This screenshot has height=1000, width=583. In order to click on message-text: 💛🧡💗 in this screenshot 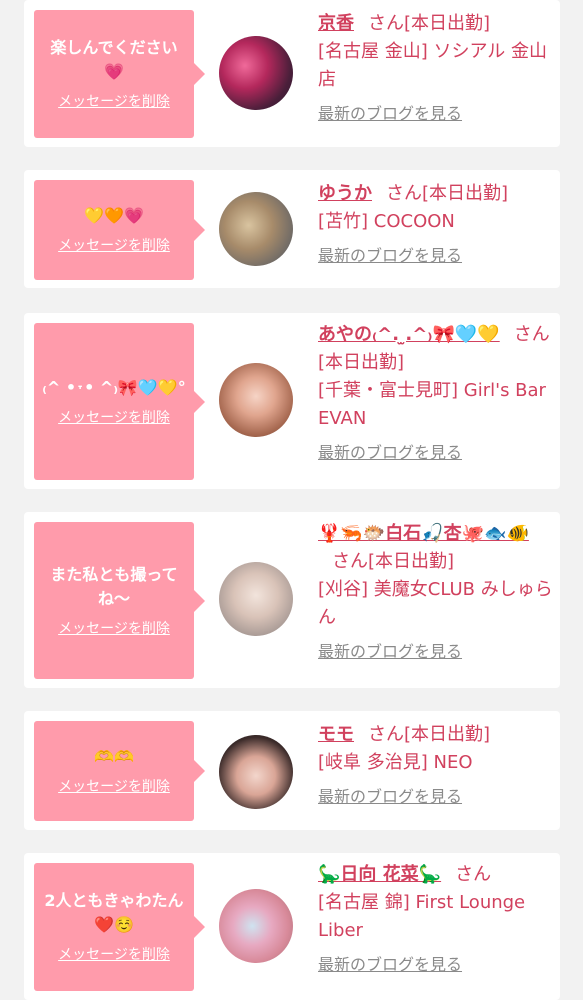, I will do `click(114, 215)`.